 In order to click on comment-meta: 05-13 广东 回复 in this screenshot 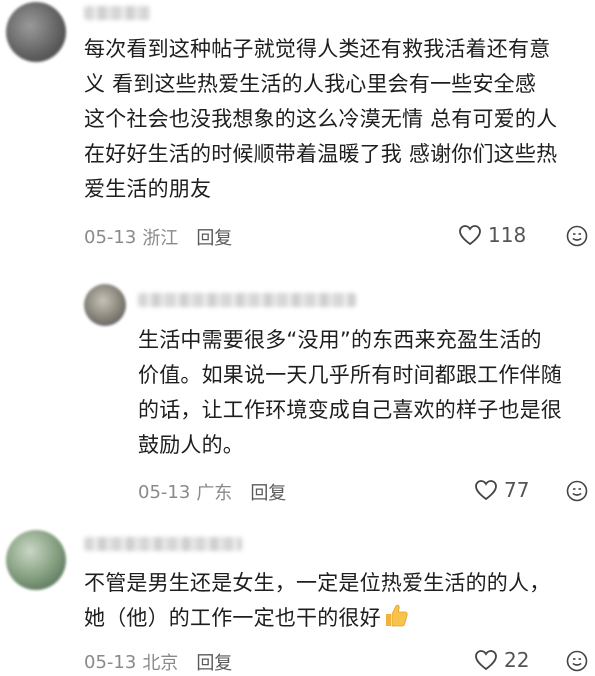, I will do `click(212, 492)`.